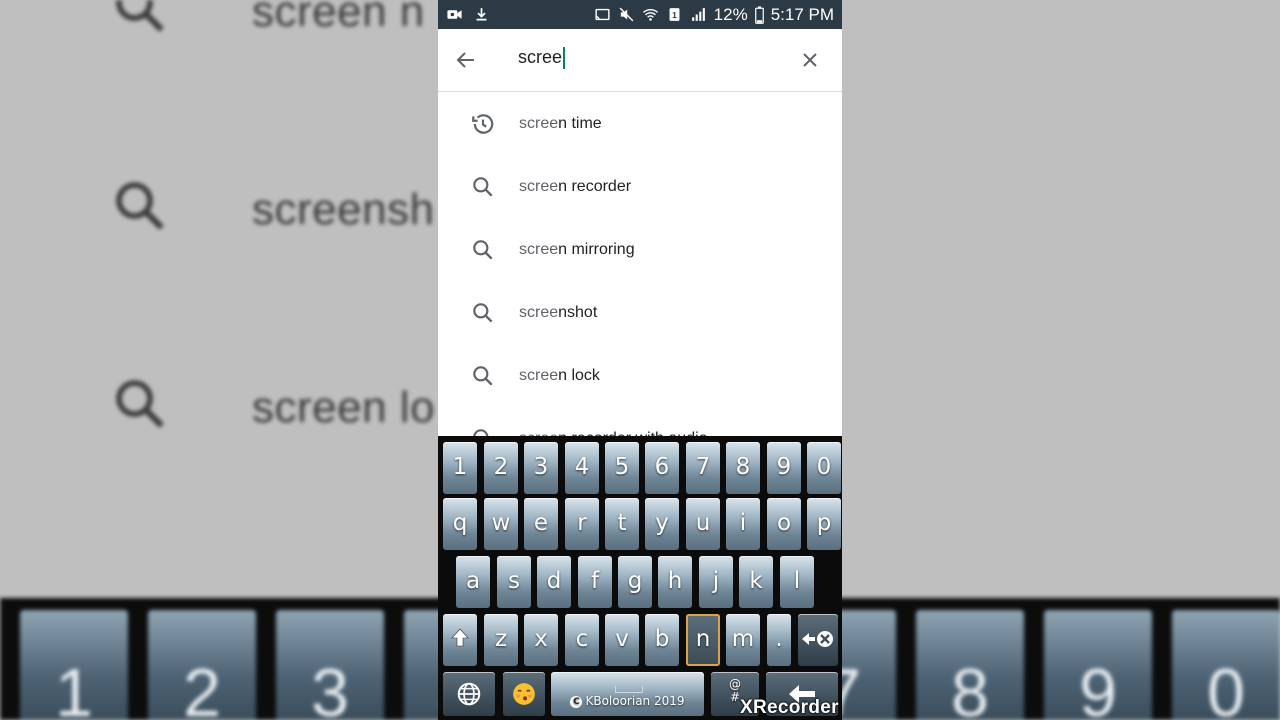 The height and width of the screenshot is (720, 1280). I want to click on language-key, so click(469, 694).